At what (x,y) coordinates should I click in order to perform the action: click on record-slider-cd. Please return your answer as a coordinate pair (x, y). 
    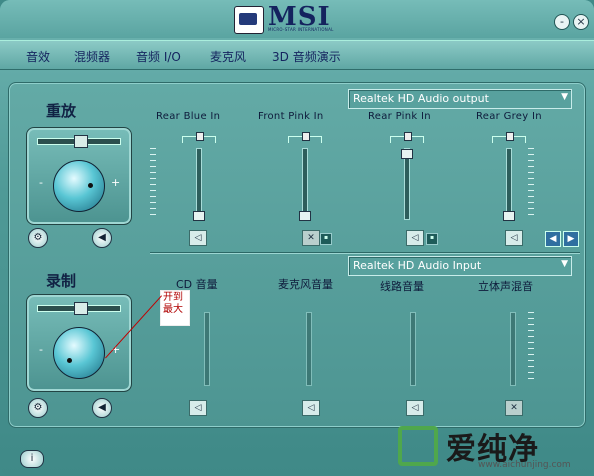
    Looking at the image, I should click on (207, 349).